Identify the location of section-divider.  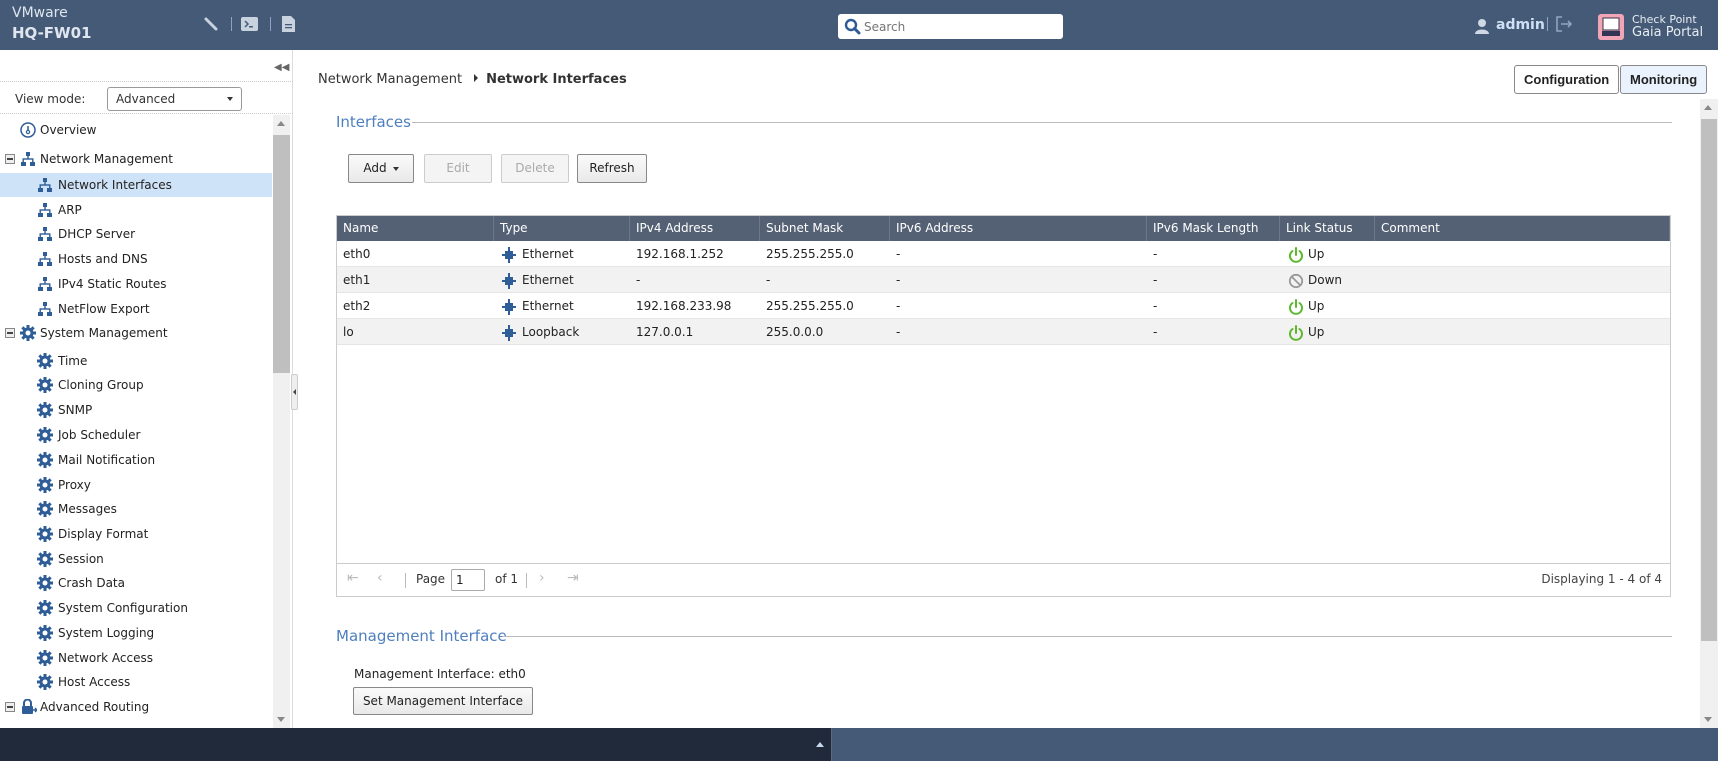
(1042, 122).